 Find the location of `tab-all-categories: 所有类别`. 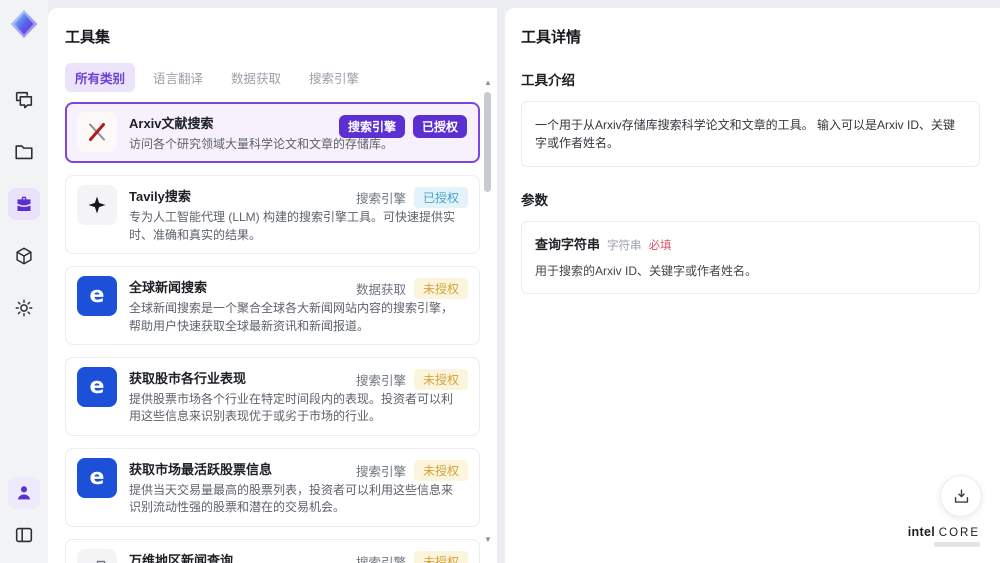

tab-all-categories: 所有类别 is located at coordinates (100, 77).